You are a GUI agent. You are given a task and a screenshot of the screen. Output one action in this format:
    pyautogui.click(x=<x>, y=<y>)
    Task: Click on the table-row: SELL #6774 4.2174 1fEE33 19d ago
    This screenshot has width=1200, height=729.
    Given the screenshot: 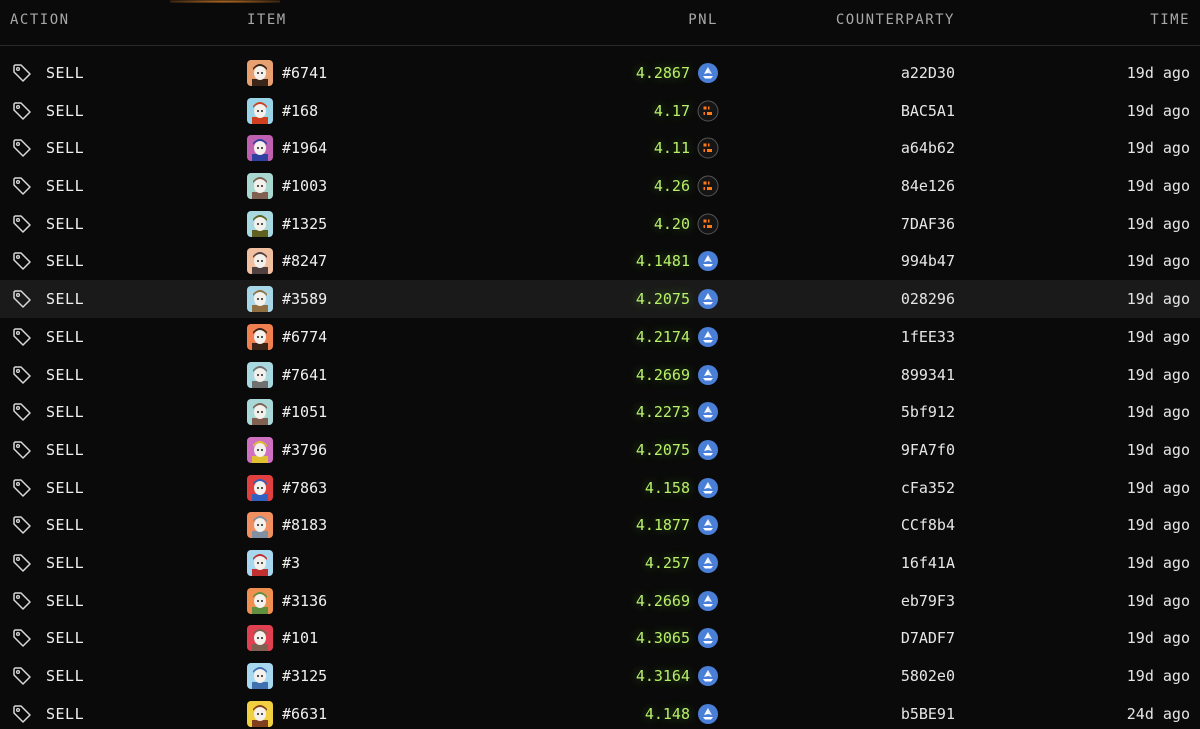 What is the action you would take?
    pyautogui.click(x=600, y=337)
    